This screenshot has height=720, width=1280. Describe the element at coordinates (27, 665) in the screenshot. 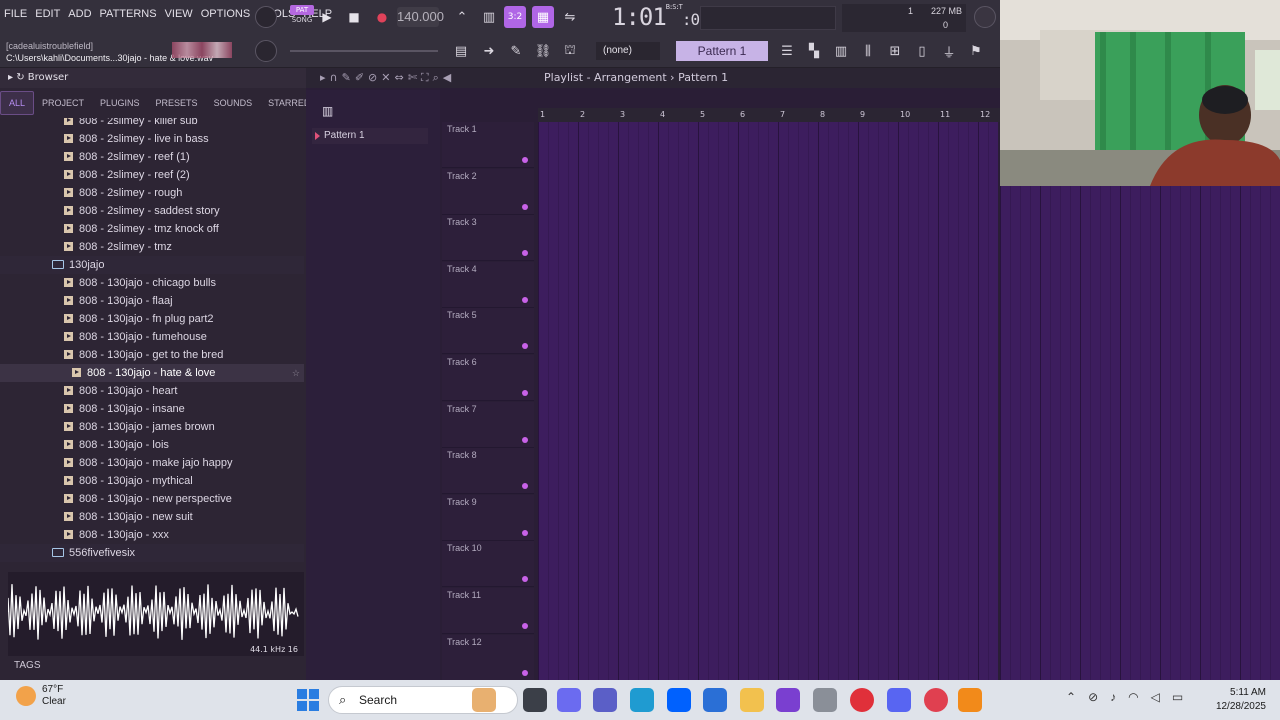

I see `tags-label: TAGS` at that location.